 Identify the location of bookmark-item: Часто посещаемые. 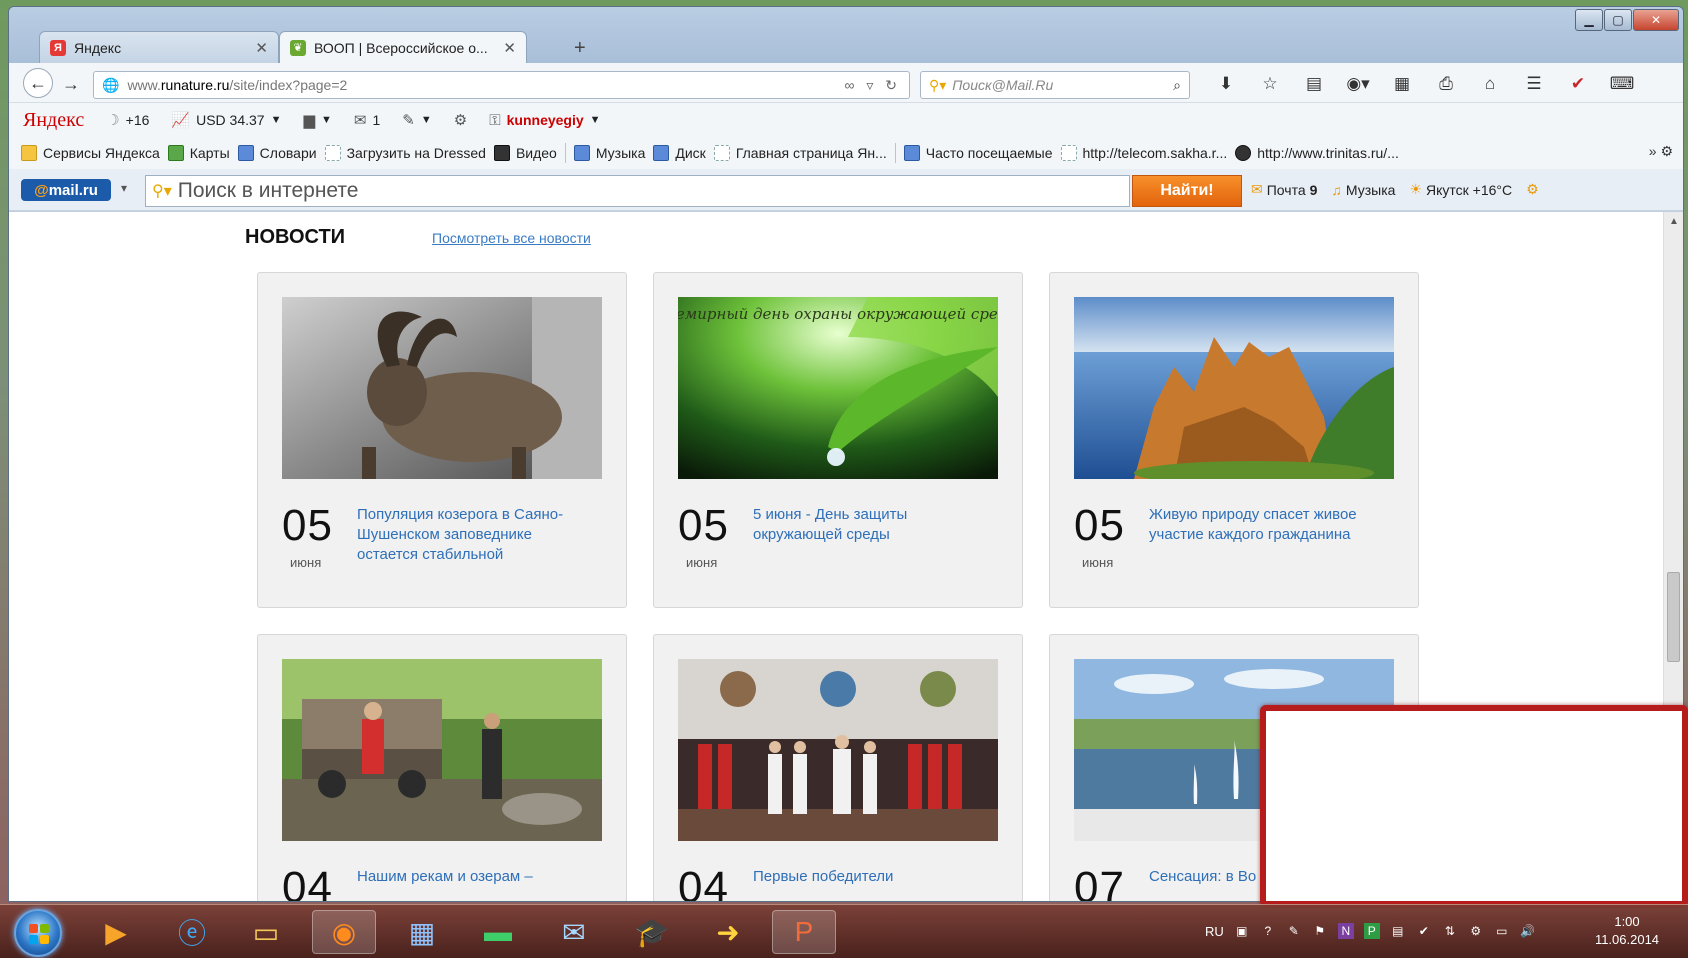
(978, 153).